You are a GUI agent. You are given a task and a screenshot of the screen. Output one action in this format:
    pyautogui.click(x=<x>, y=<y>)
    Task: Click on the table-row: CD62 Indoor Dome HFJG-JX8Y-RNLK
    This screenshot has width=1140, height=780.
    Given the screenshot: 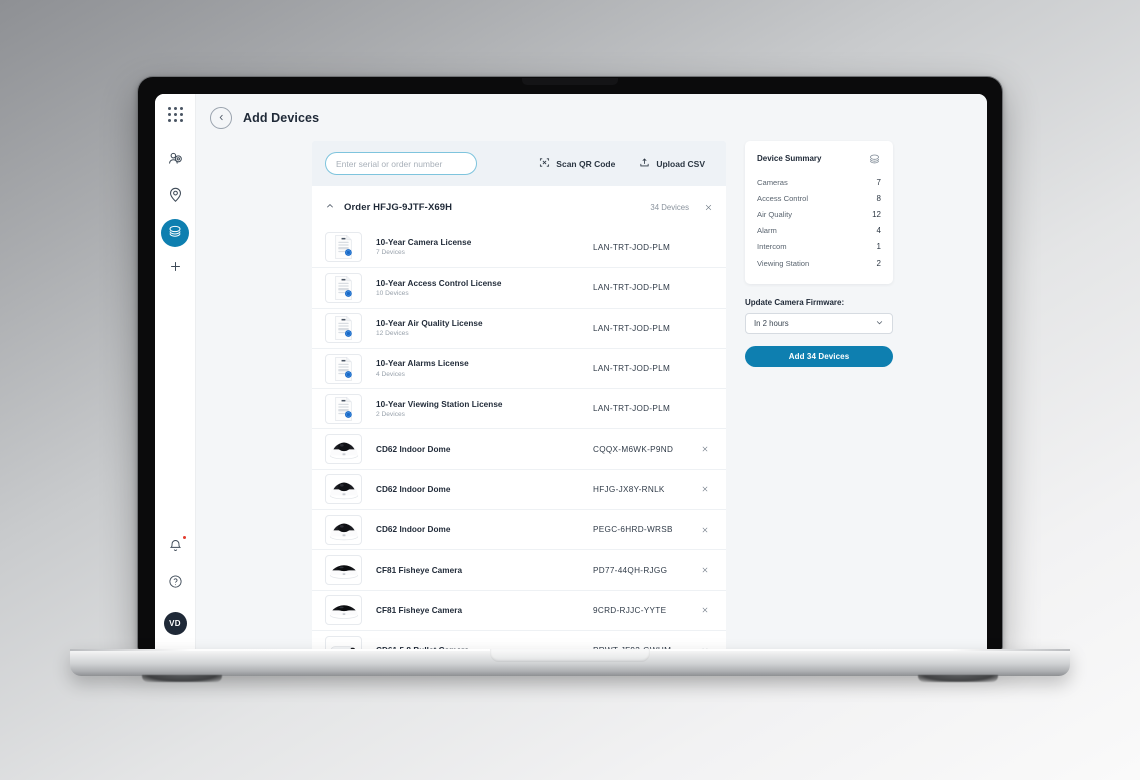 What is the action you would take?
    pyautogui.click(x=519, y=488)
    